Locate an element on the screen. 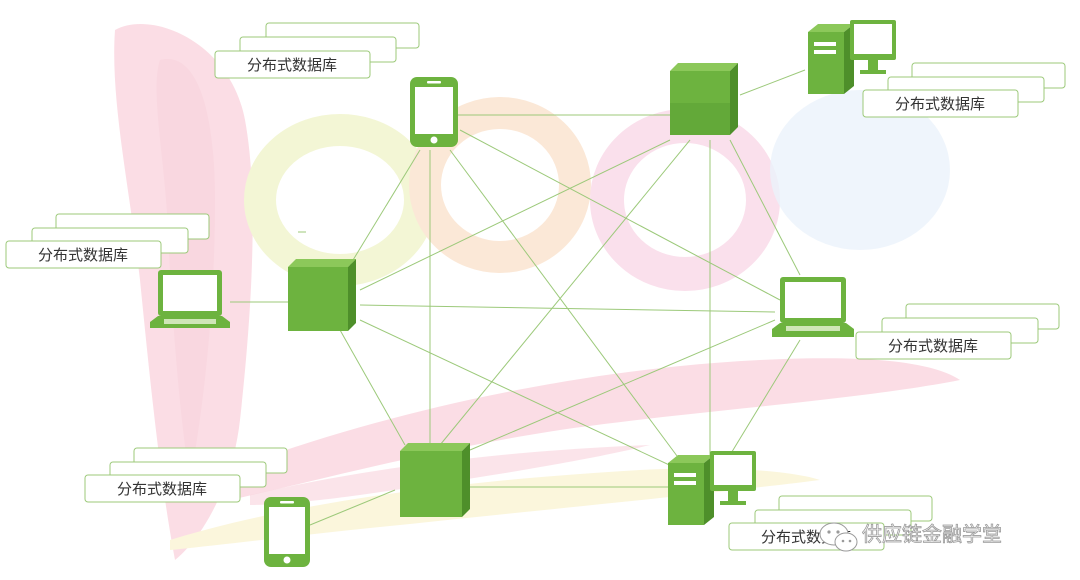 This screenshot has width=1080, height=580. db-label-1: 分布式数据库 is located at coordinates (292, 65).